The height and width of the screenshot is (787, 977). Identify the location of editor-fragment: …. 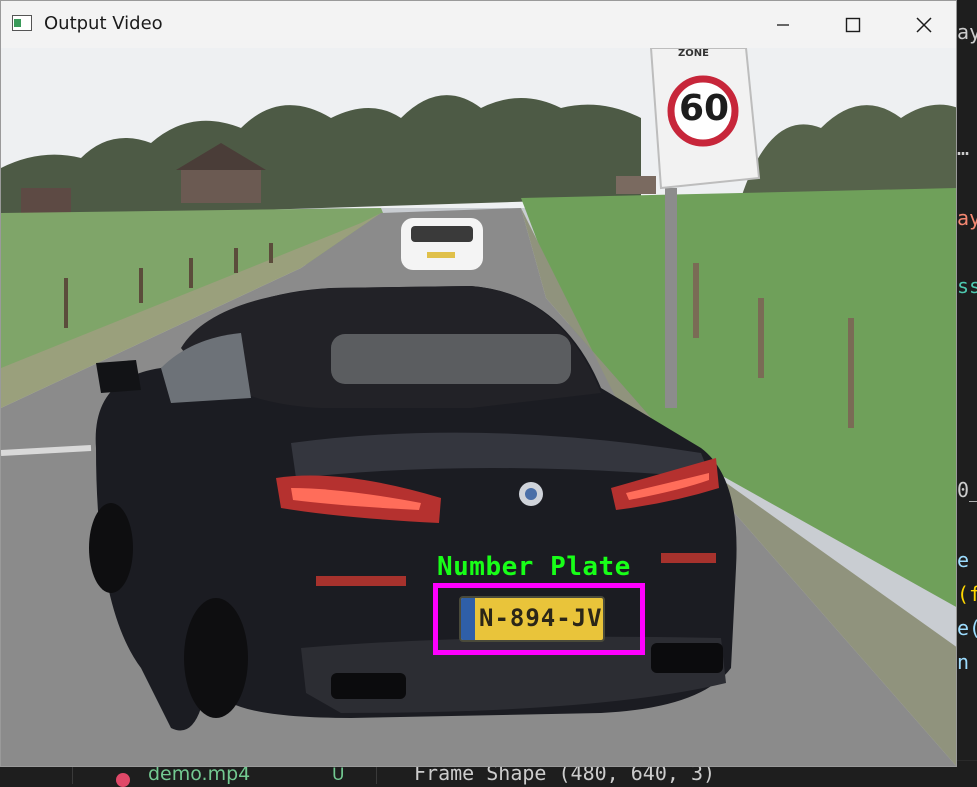
(963, 148).